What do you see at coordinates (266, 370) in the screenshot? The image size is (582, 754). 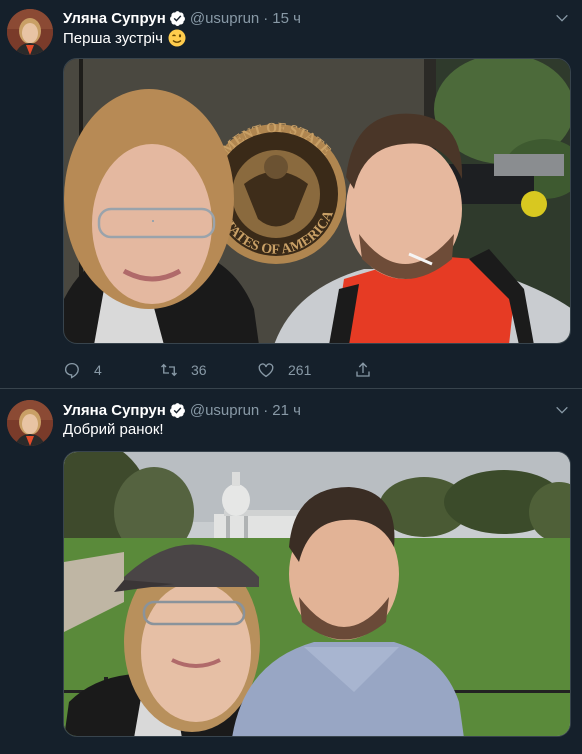 I see `like-icon` at bounding box center [266, 370].